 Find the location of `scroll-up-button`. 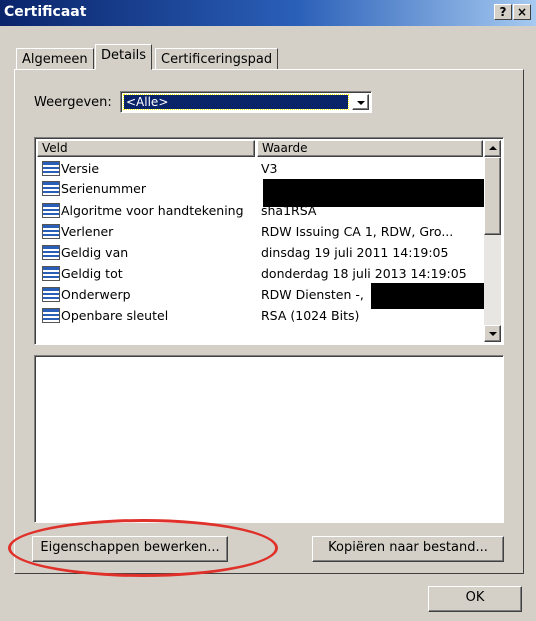

scroll-up-button is located at coordinates (492, 148).